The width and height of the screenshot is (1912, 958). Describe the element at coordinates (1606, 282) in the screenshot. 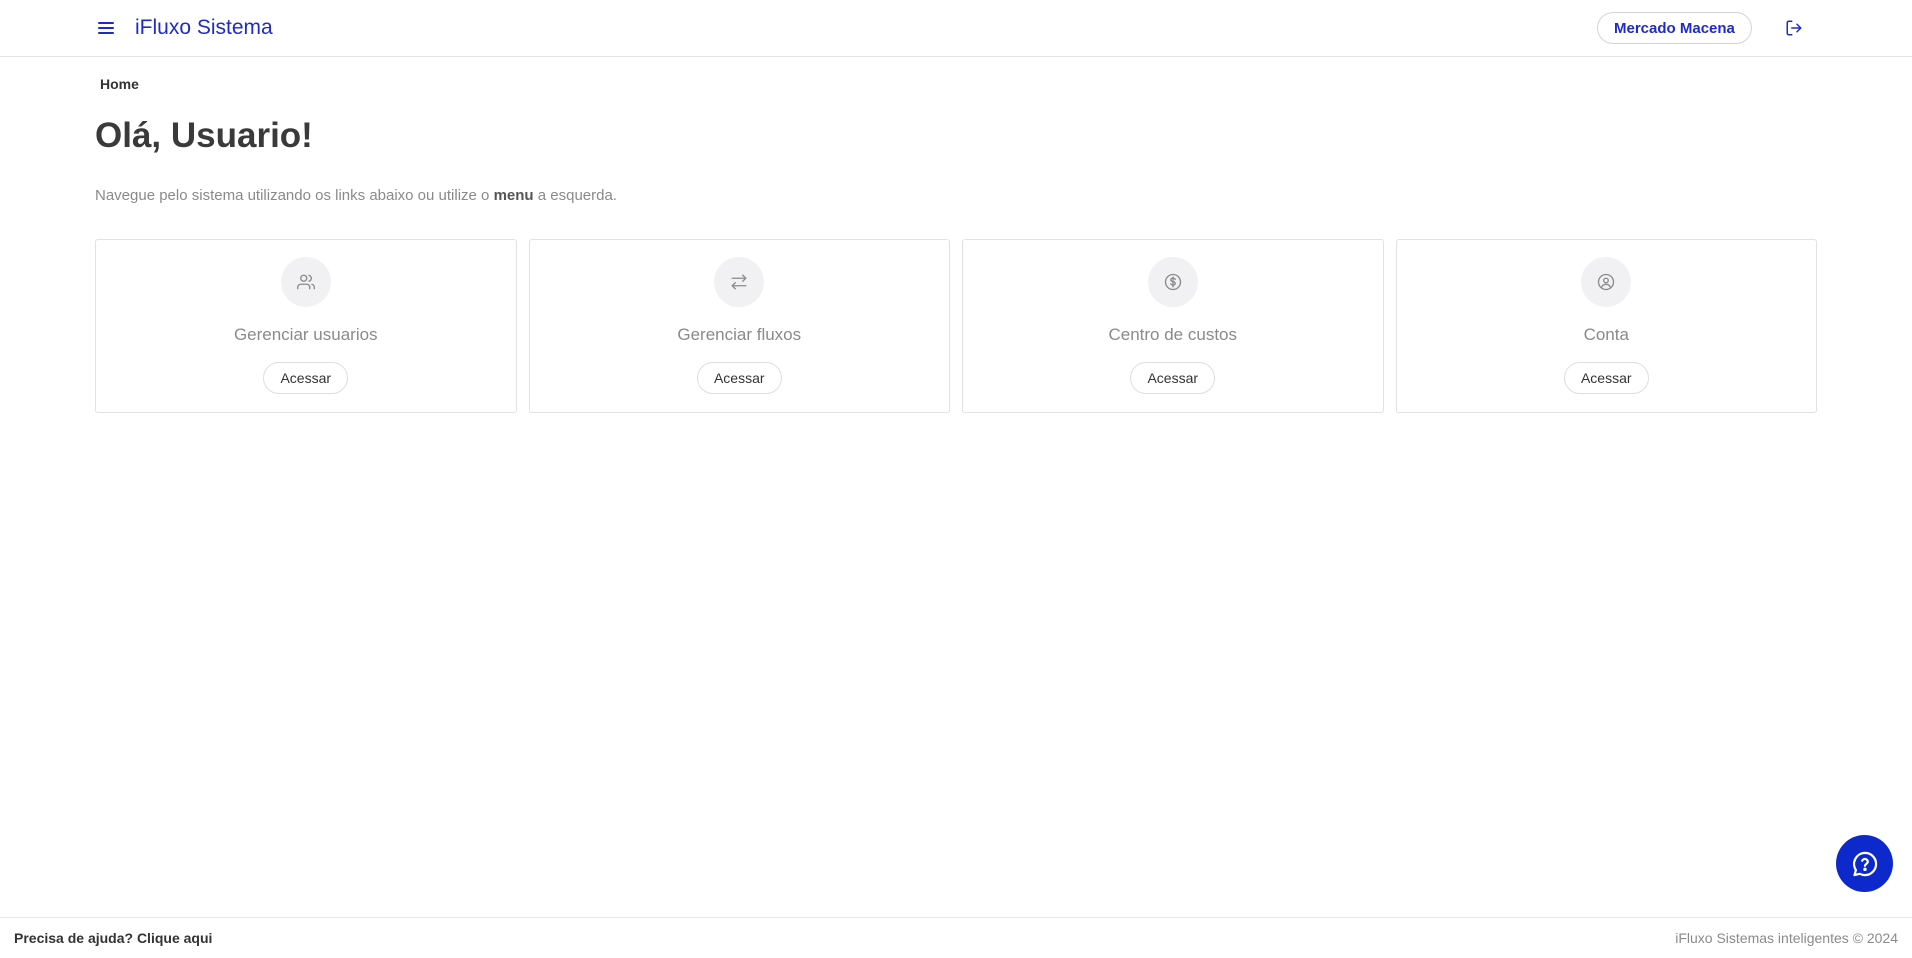

I see `user-circle-icon` at that location.